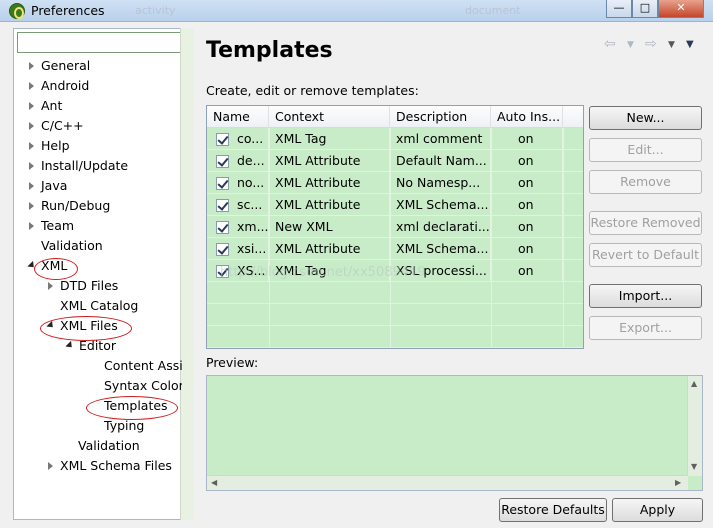  What do you see at coordinates (323, 272) in the screenshot?
I see `watermark: http://blog.csdn.net/xx5089449` at bounding box center [323, 272].